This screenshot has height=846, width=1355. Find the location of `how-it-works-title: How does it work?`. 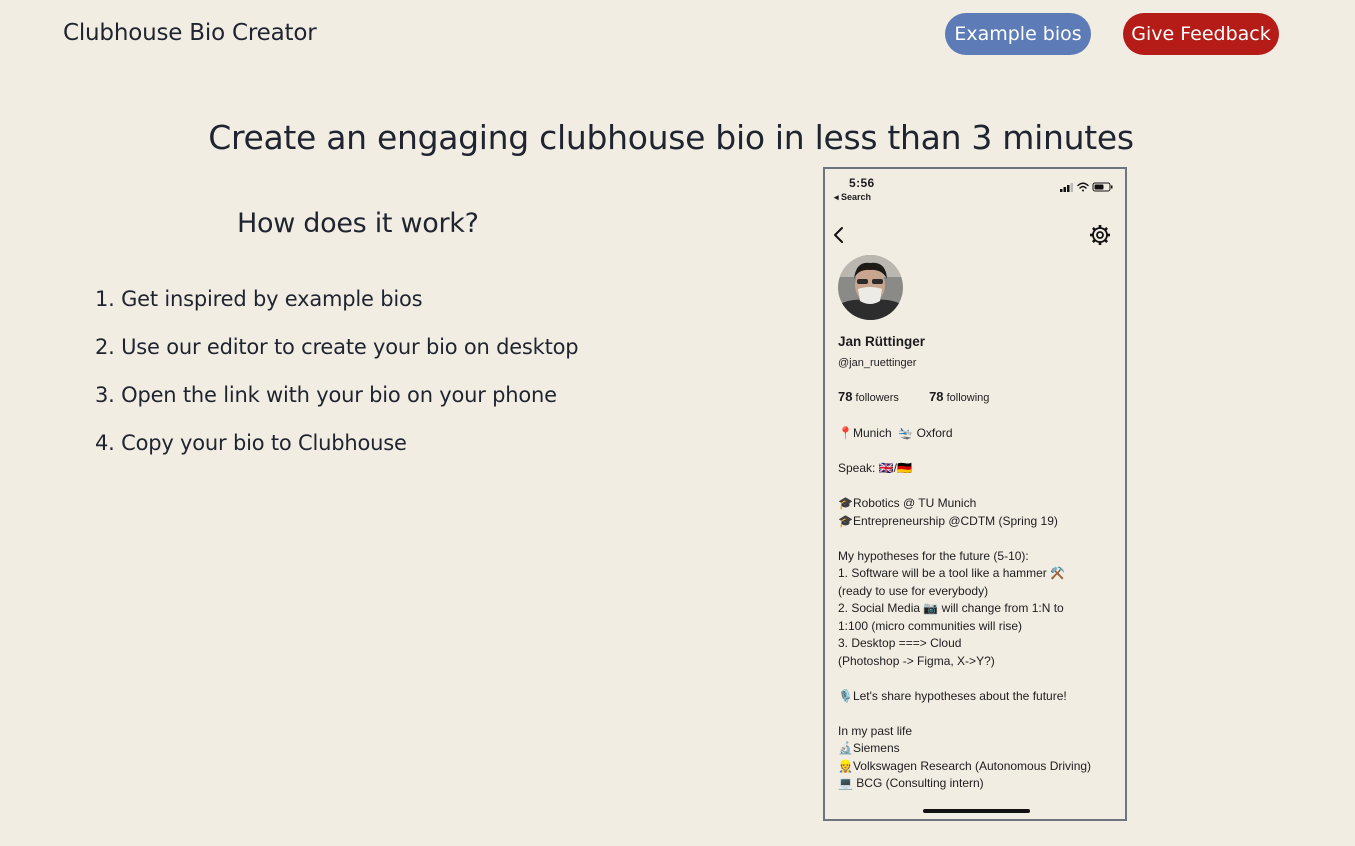

how-it-works-title: How does it work? is located at coordinates (358, 223).